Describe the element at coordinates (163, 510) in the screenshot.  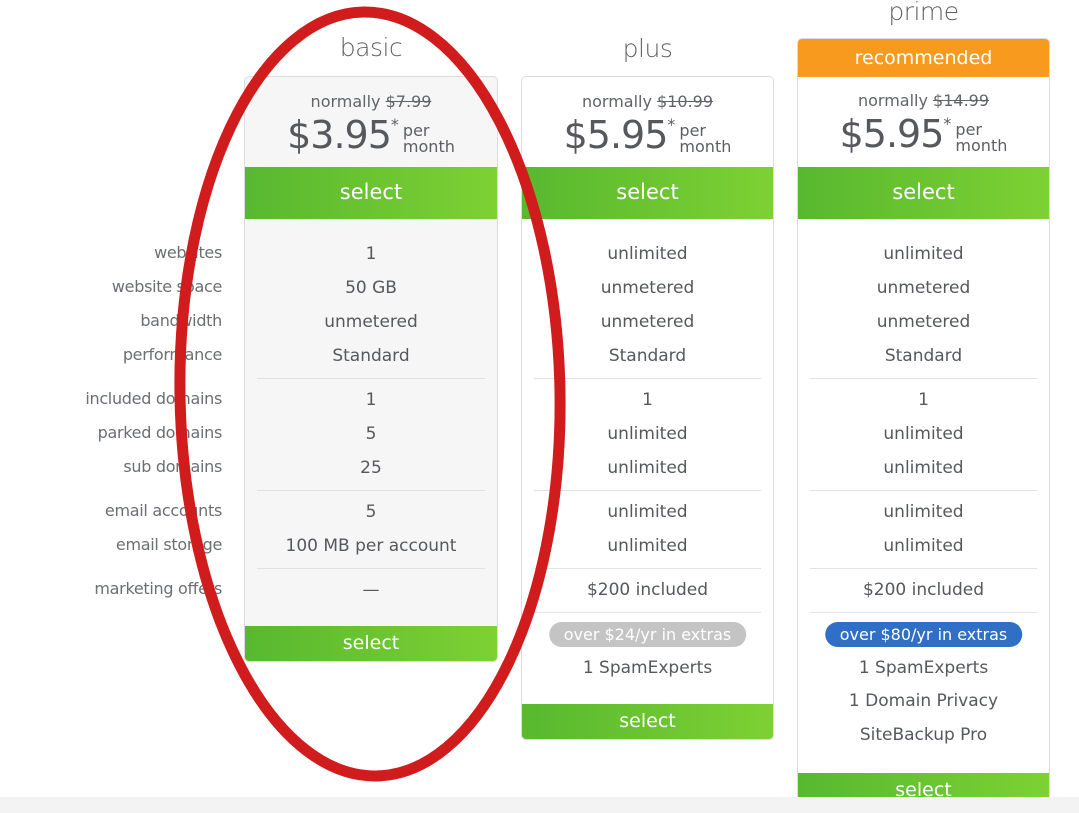
I see `feature-label: email accounts` at that location.